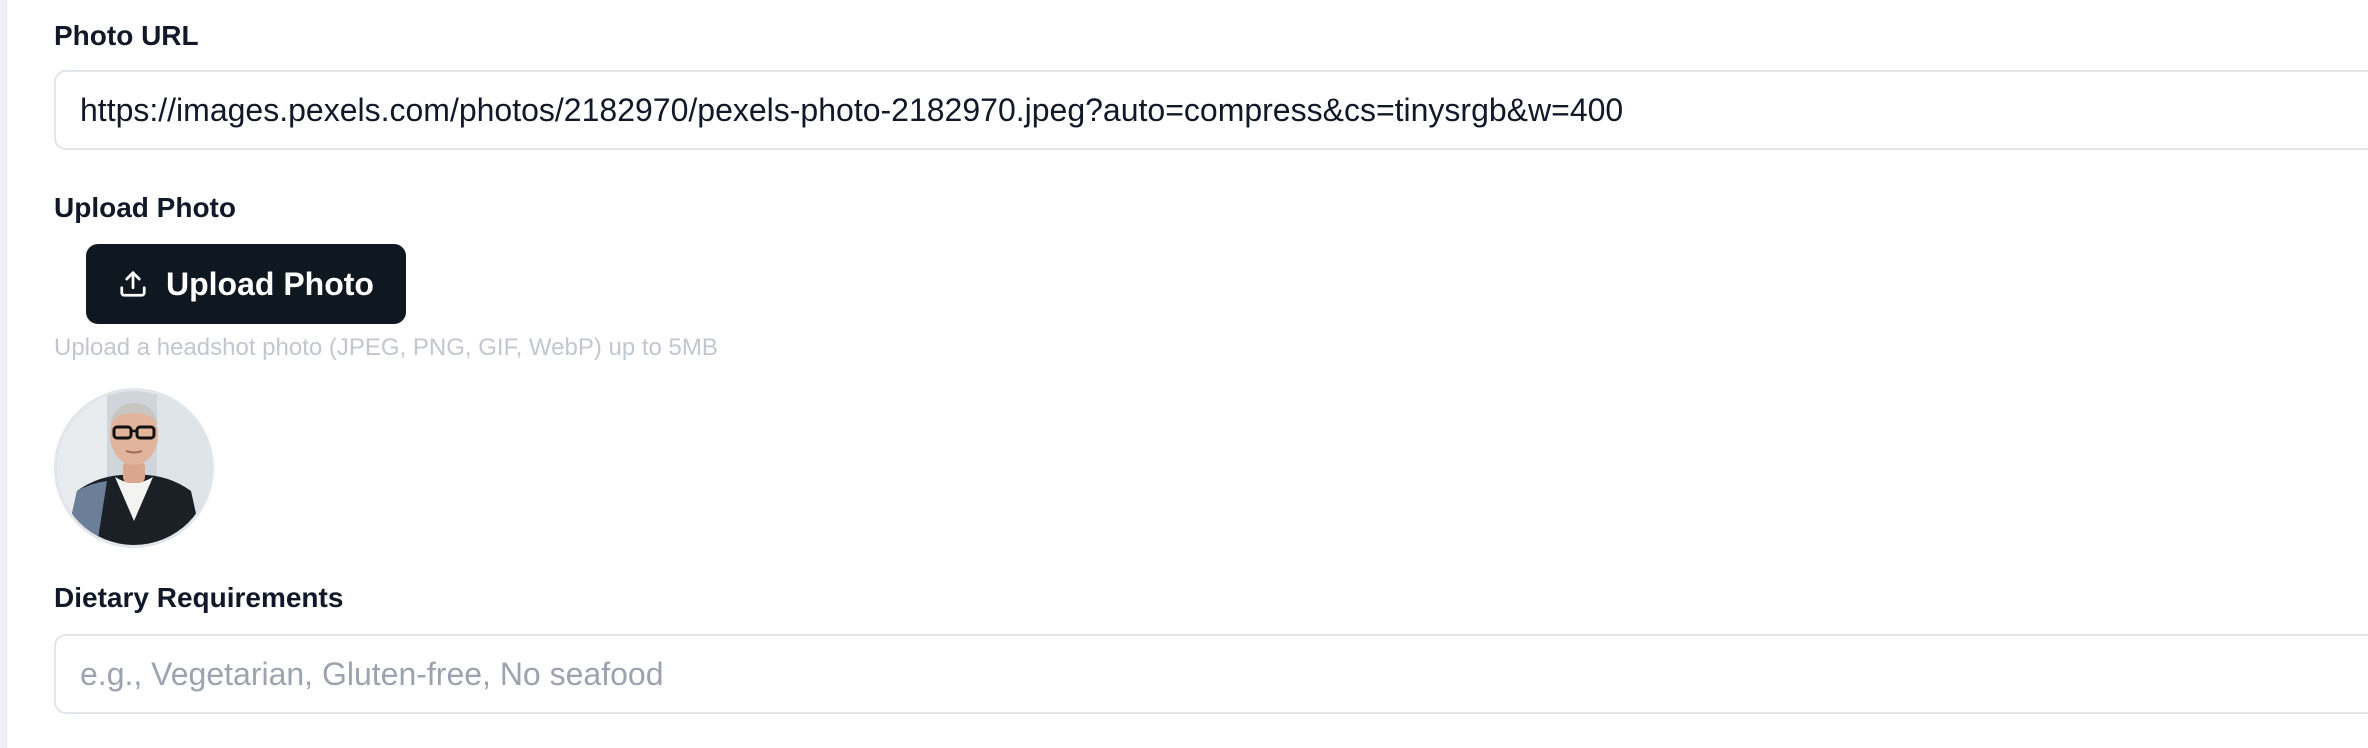 This screenshot has height=748, width=2368. I want to click on upload-photo-button-label: Upload Photo, so click(270, 283).